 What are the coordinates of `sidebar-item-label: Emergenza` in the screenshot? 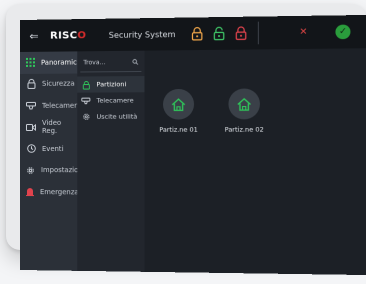 It's located at (59, 192).